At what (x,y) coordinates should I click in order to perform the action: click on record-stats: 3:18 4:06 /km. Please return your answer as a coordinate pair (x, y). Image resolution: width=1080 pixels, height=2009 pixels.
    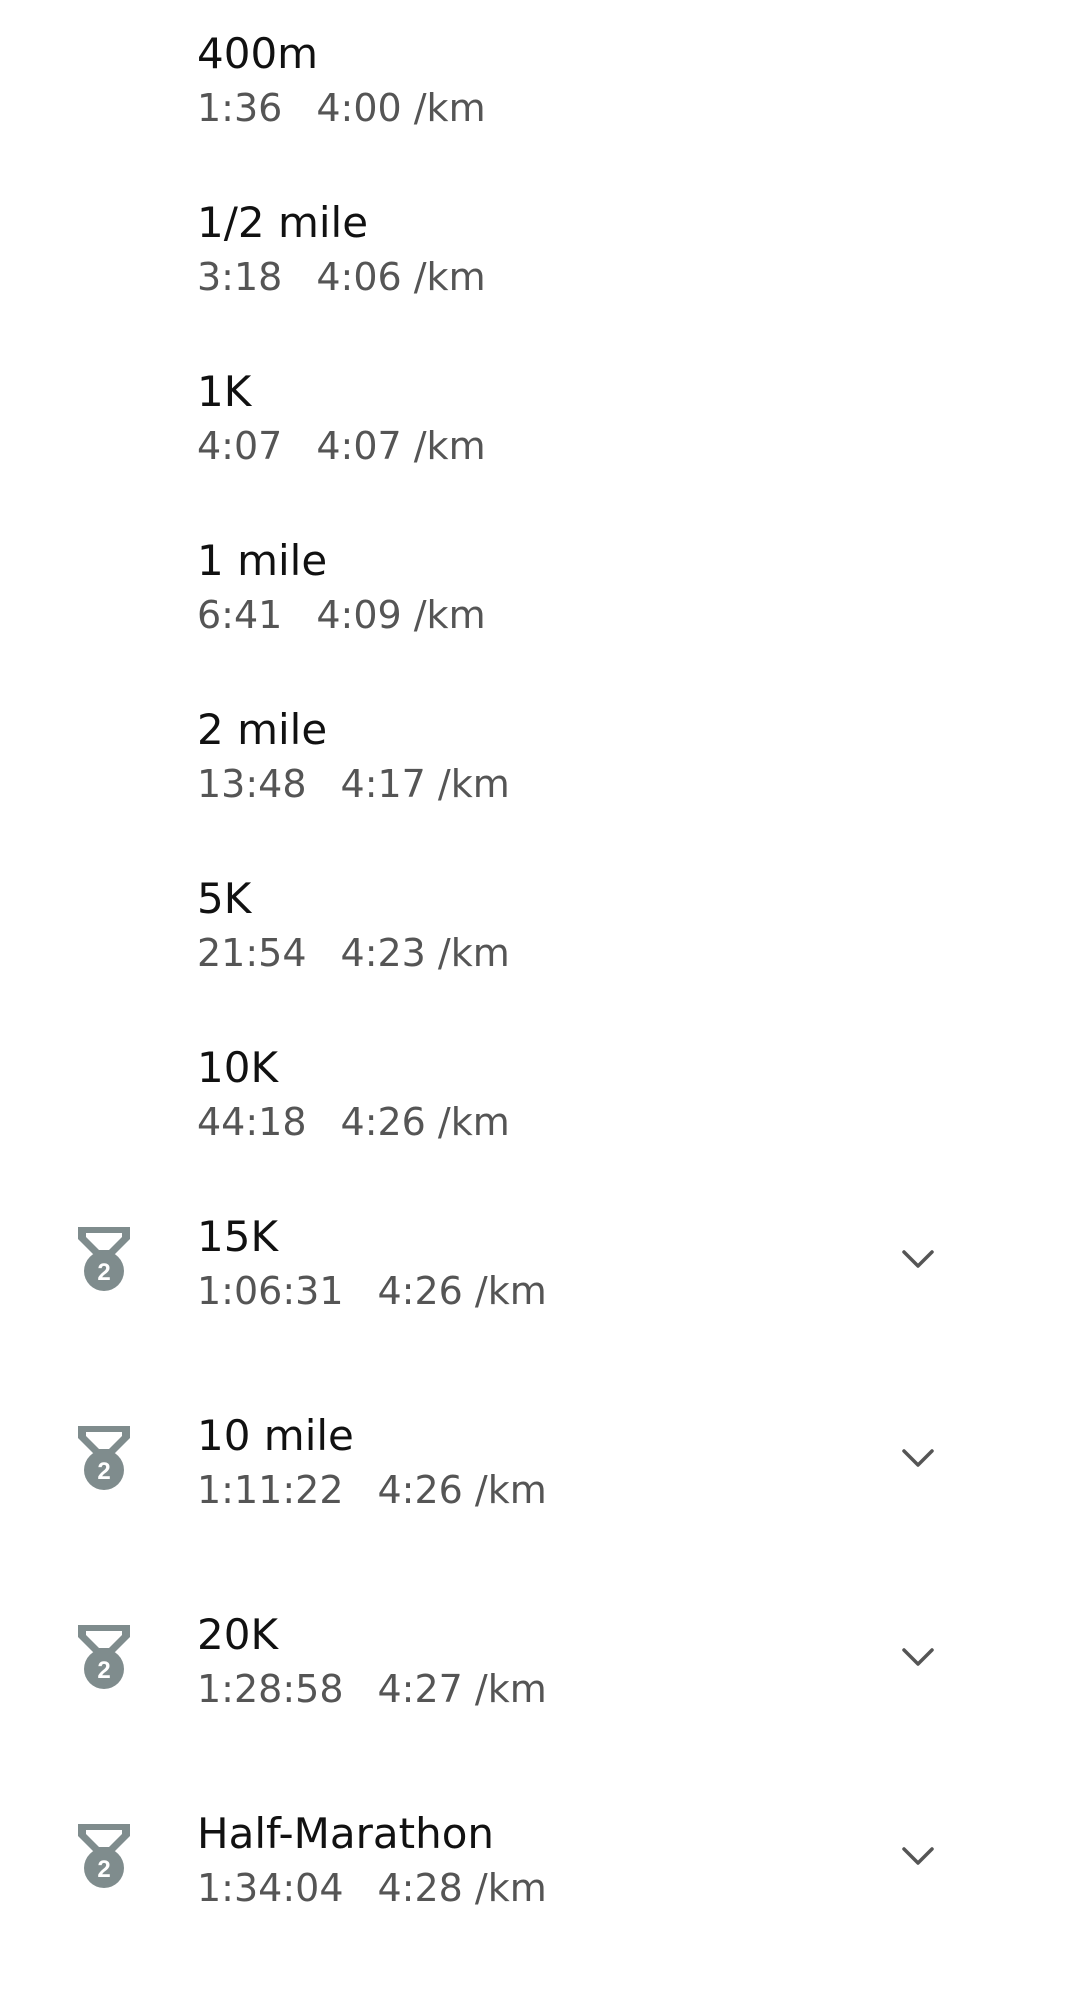
    Looking at the image, I should click on (341, 277).